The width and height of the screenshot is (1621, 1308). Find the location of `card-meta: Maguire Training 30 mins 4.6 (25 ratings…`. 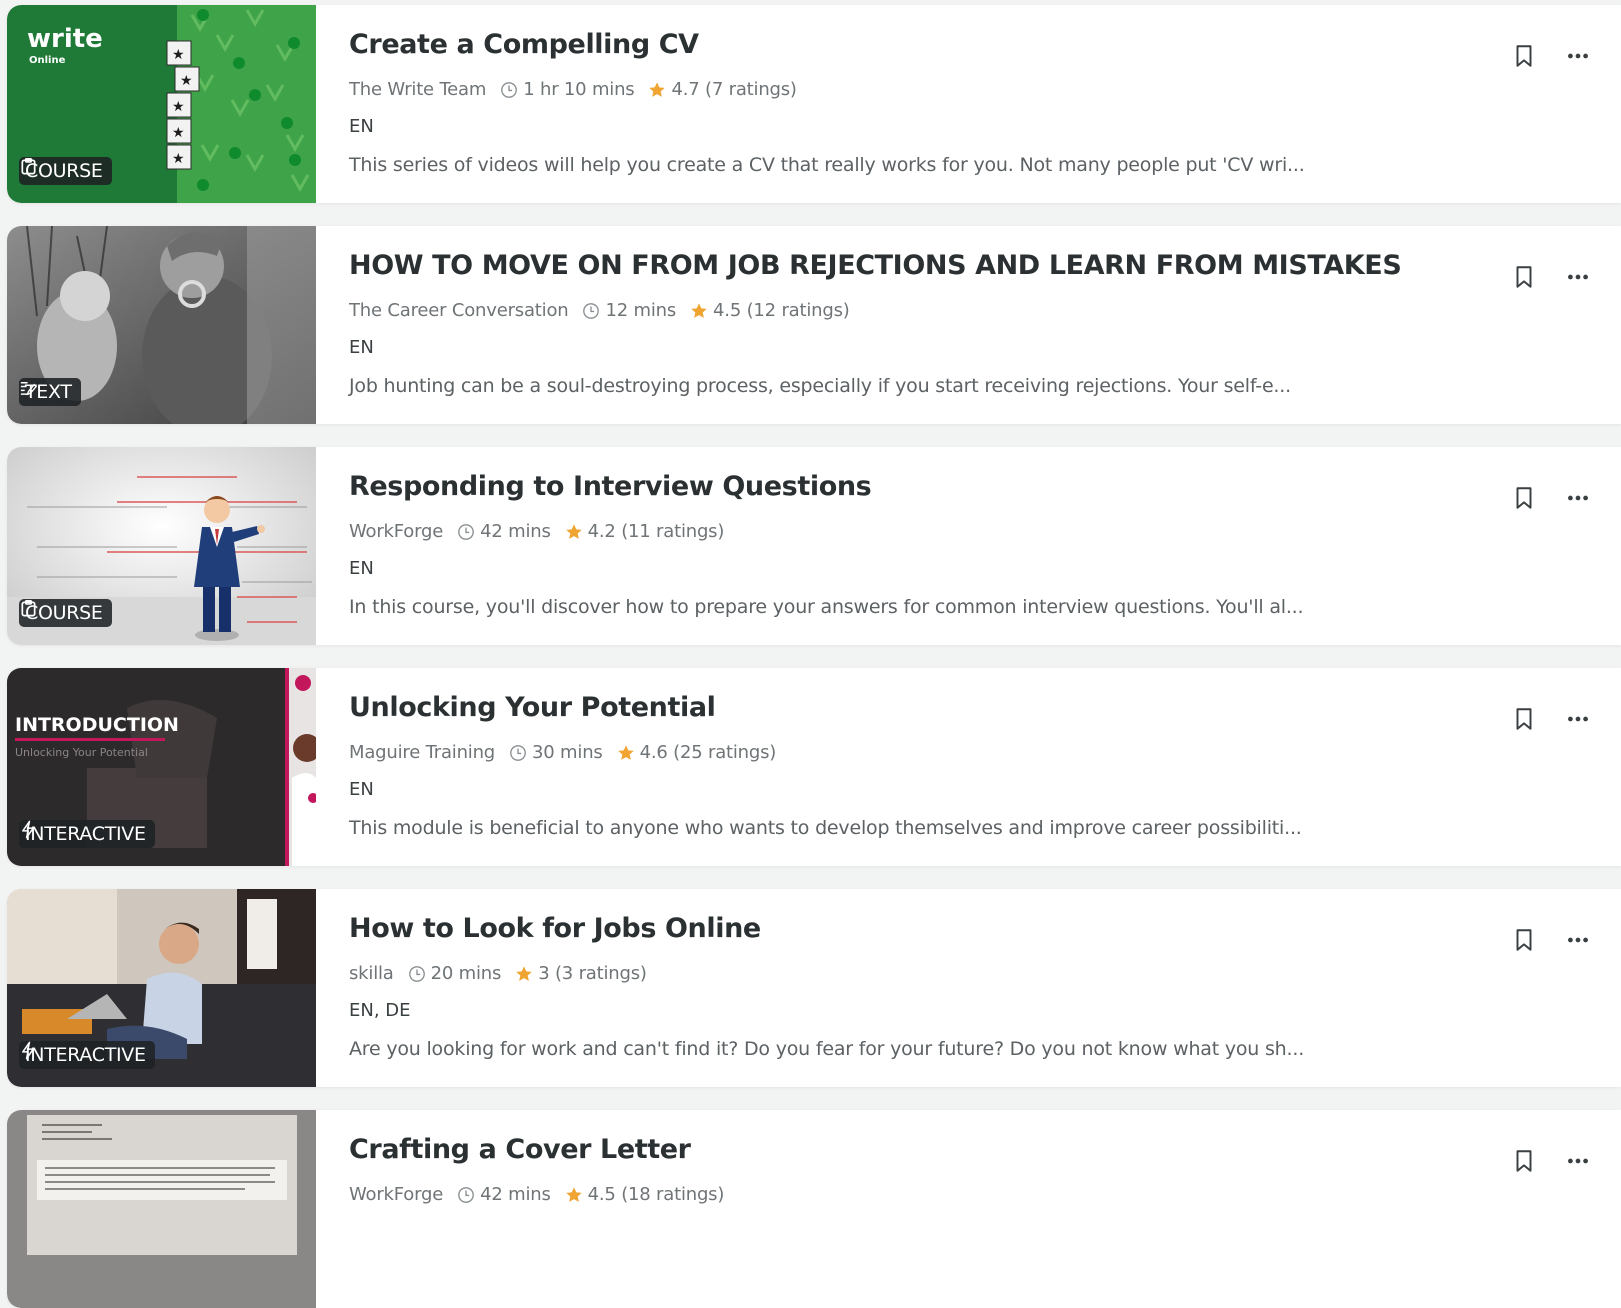

card-meta: Maguire Training 30 mins 4.6 (25 ratings… is located at coordinates (562, 752).